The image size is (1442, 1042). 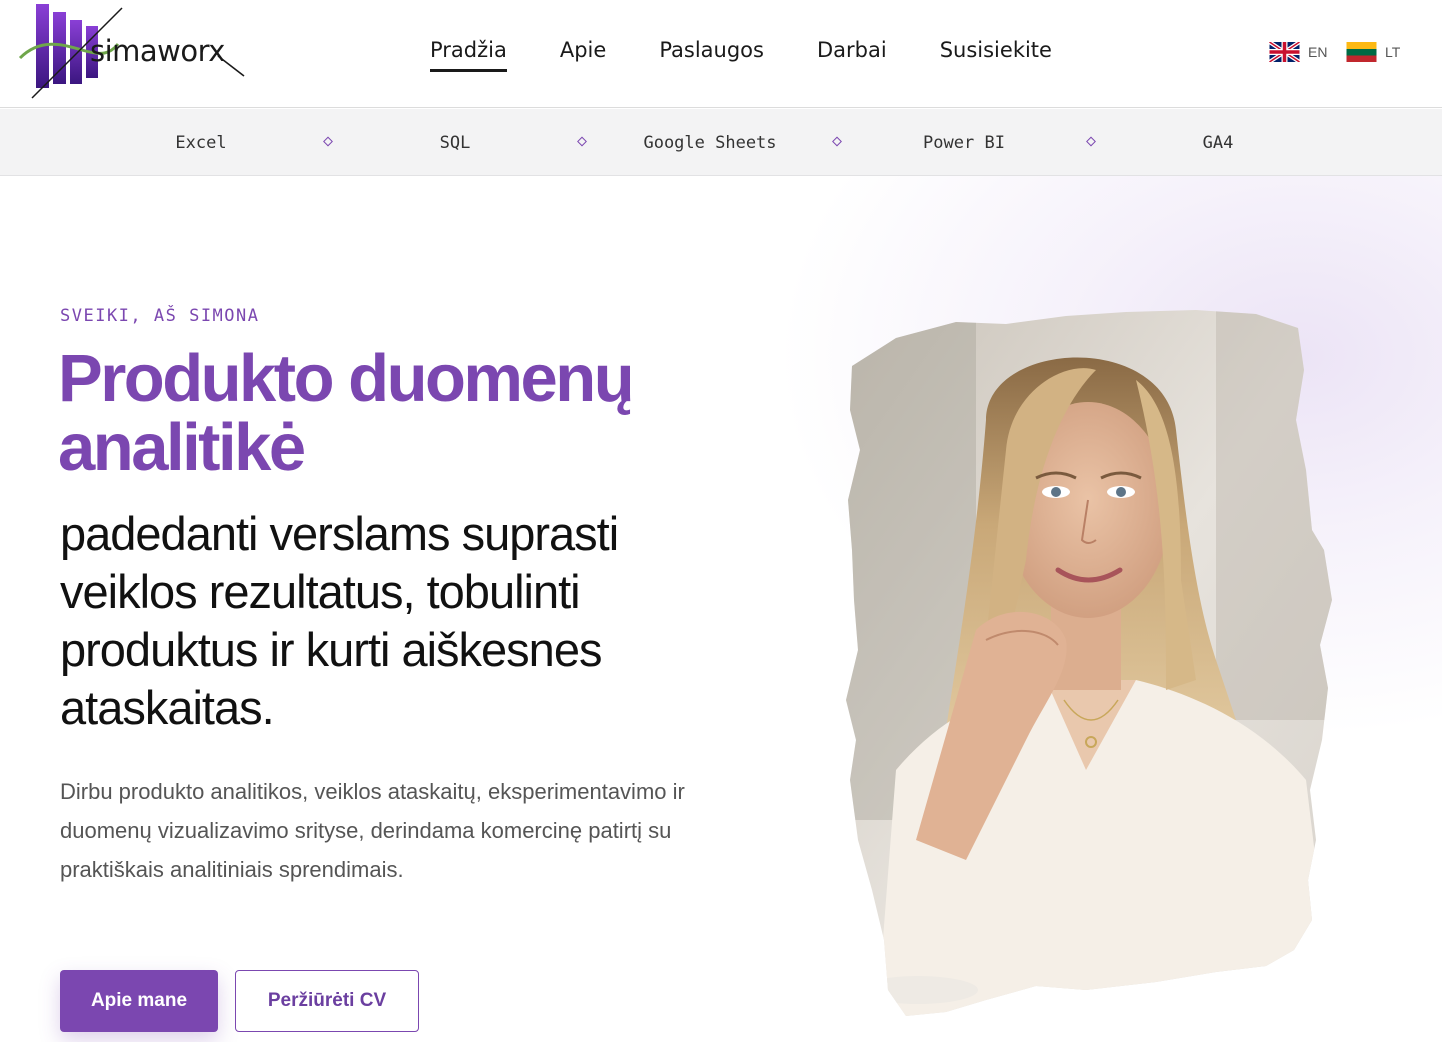 What do you see at coordinates (710, 143) in the screenshot?
I see `skill-google-sheets: Google Sheets` at bounding box center [710, 143].